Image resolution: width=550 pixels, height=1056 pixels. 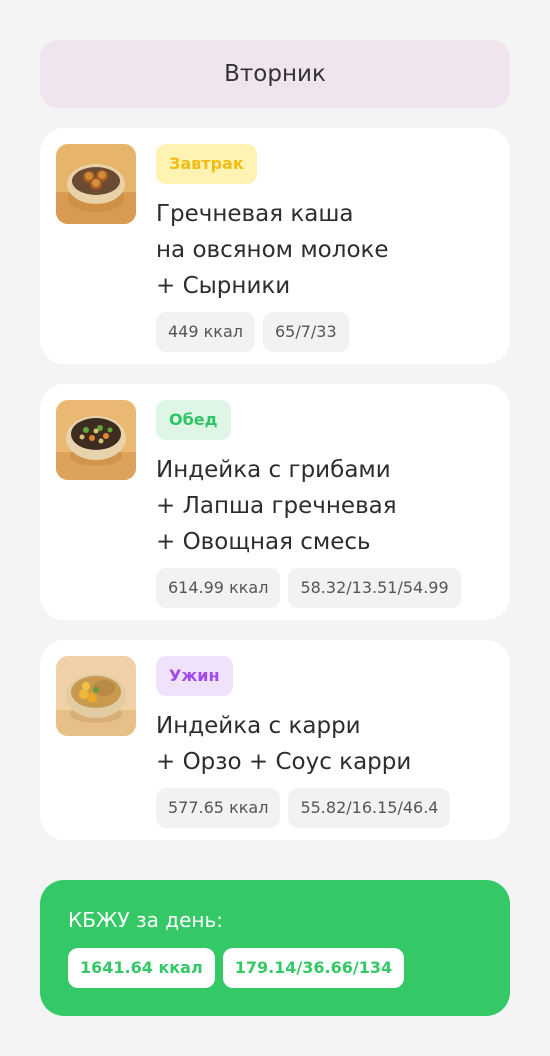 What do you see at coordinates (369, 808) in the screenshot?
I see `macros-chip: 55.82/16.15/46.4` at bounding box center [369, 808].